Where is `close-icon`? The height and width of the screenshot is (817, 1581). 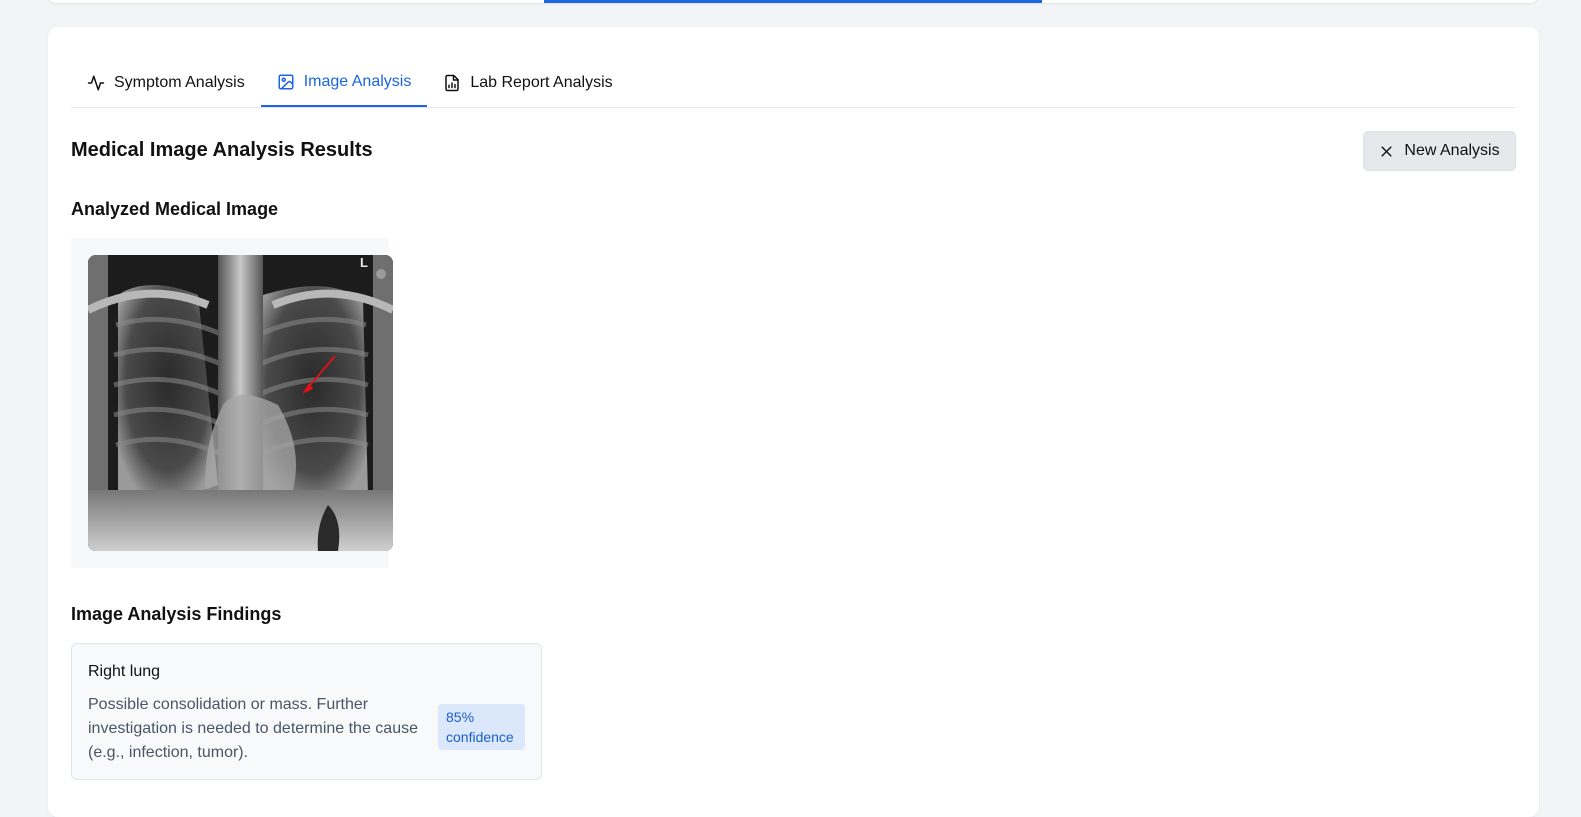
close-icon is located at coordinates (1386, 151).